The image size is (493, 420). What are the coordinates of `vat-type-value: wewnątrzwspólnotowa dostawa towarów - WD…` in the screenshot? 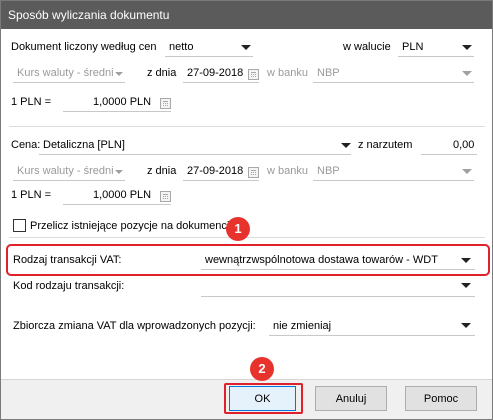 It's located at (321, 260).